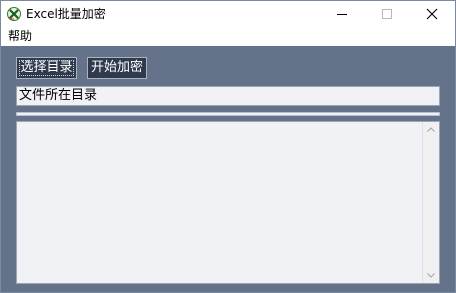 The height and width of the screenshot is (293, 456). I want to click on select-directory-button: 选择目录, so click(46, 68).